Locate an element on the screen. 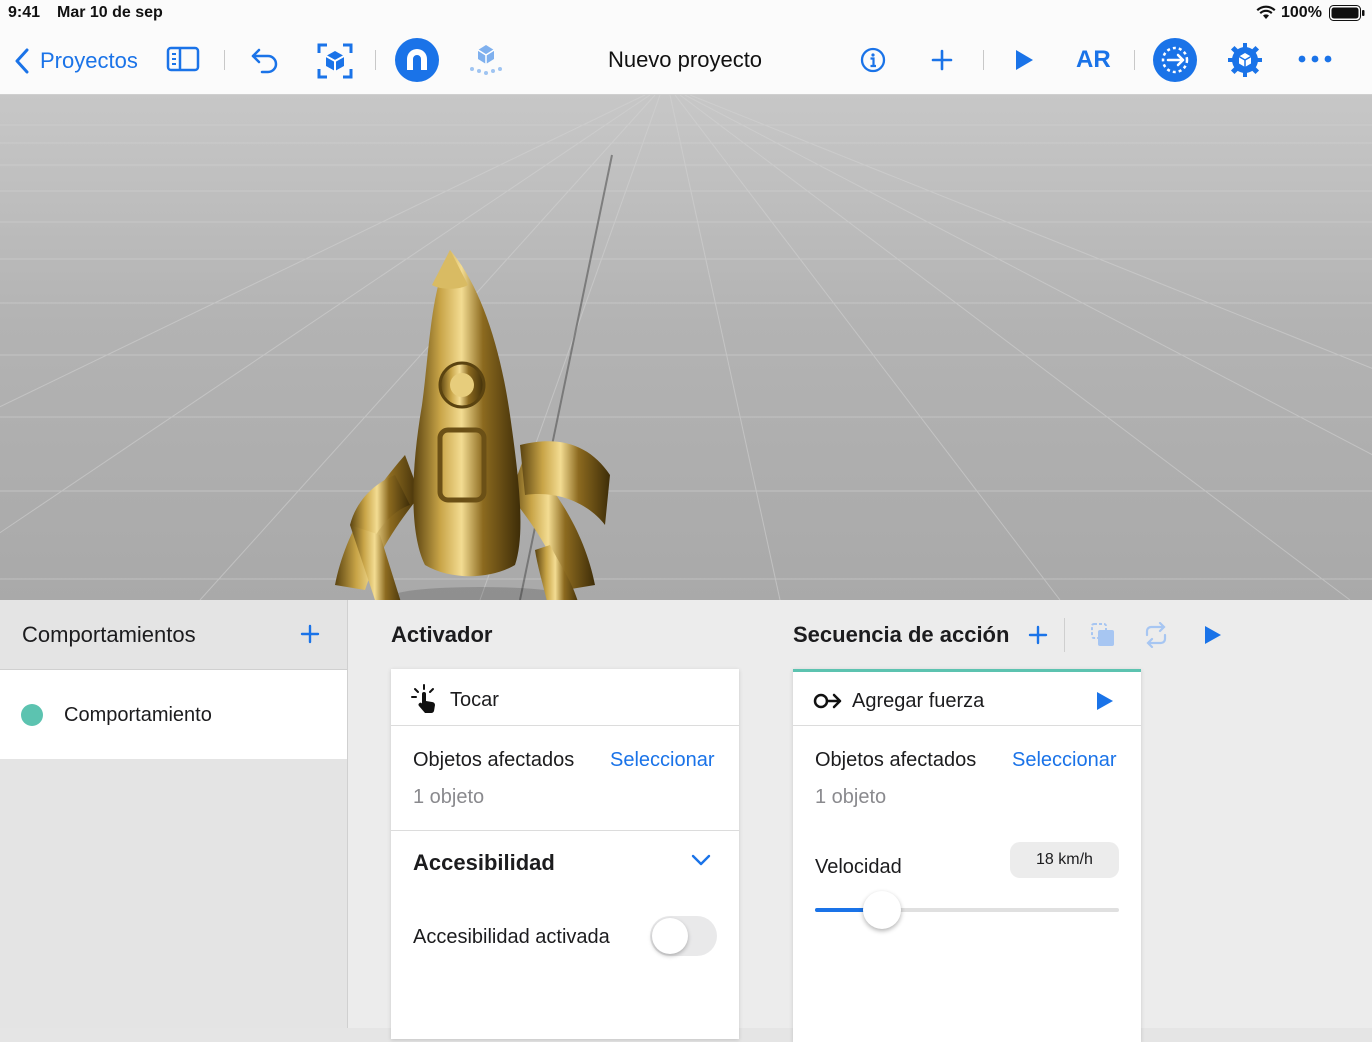  copy-icon is located at coordinates (1102, 634).